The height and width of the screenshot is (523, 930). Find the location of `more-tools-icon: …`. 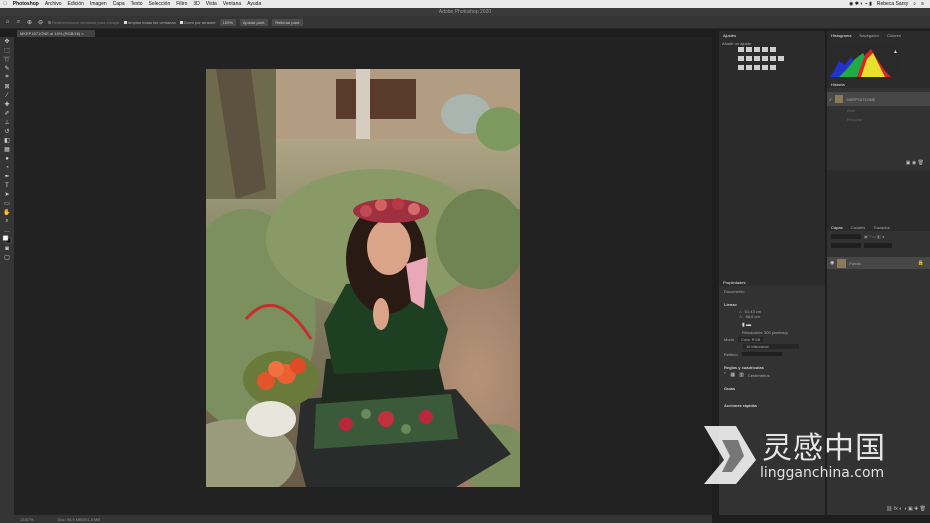

more-tools-icon: … is located at coordinates (7, 230).